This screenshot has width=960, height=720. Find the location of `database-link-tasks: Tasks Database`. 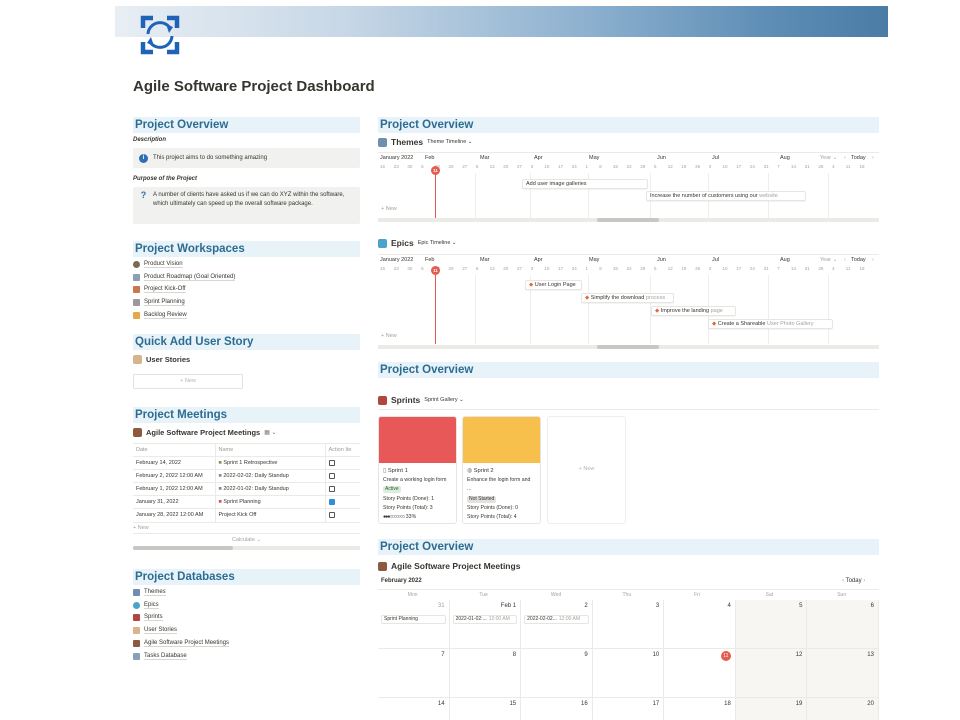

database-link-tasks: Tasks Database is located at coordinates (246, 656).